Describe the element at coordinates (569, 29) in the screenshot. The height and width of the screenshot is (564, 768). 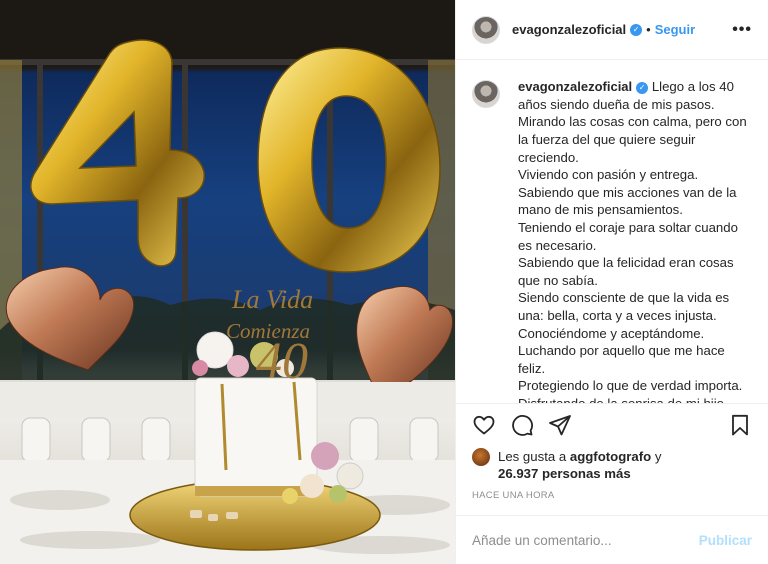
I see `author-username: evagonzalezoficial` at that location.